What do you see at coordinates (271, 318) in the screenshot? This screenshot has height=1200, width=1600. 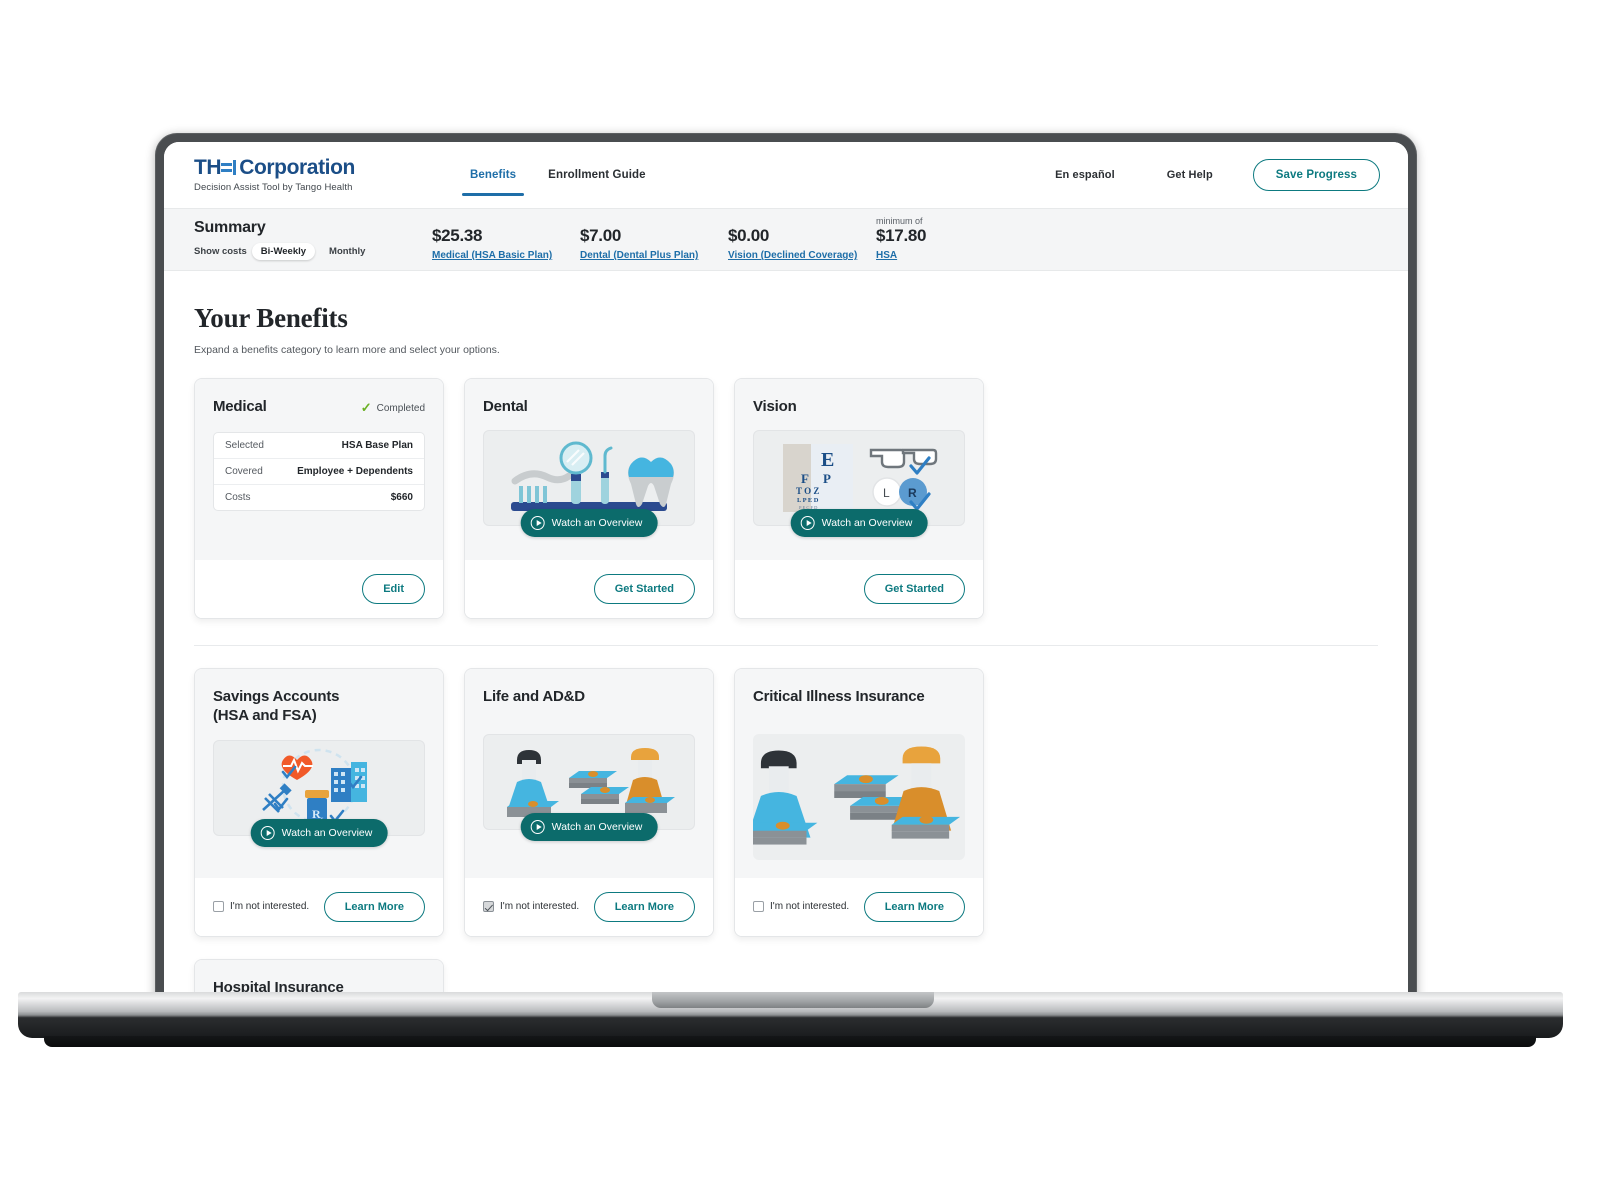 I see `page-title: Your Benefits` at bounding box center [271, 318].